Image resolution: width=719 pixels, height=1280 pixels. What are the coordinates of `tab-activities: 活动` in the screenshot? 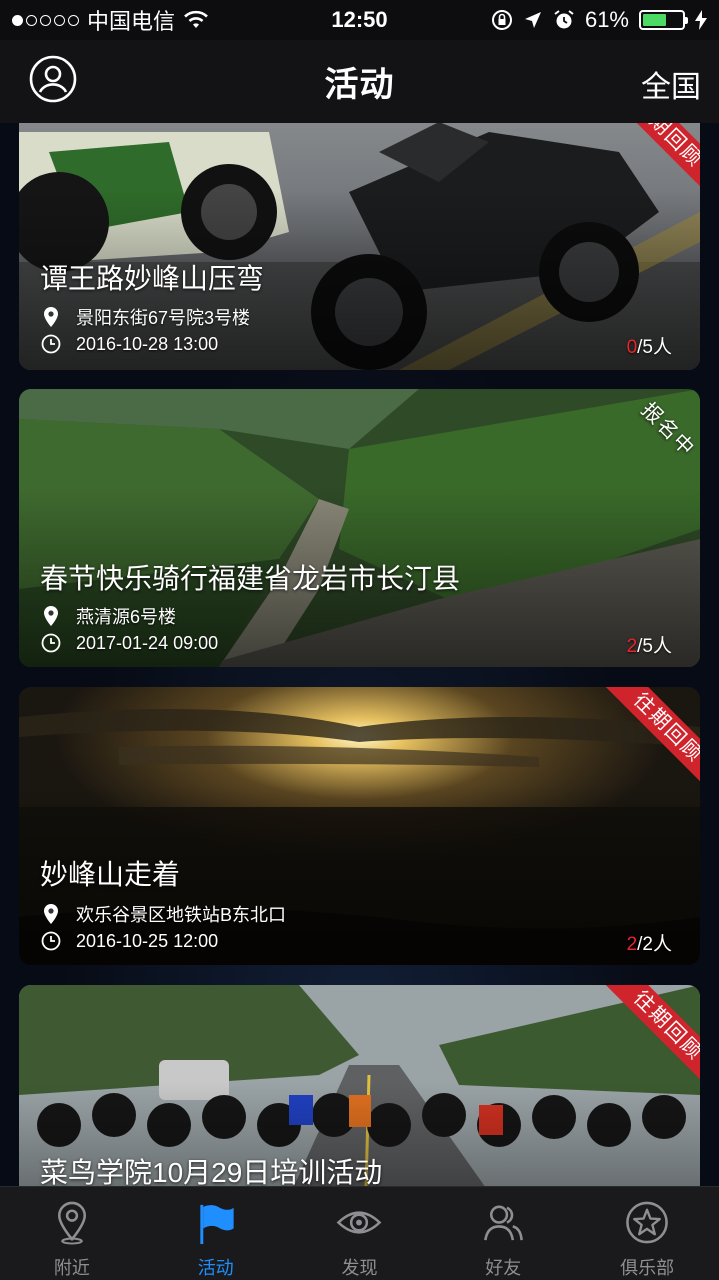 It's located at (216, 1233).